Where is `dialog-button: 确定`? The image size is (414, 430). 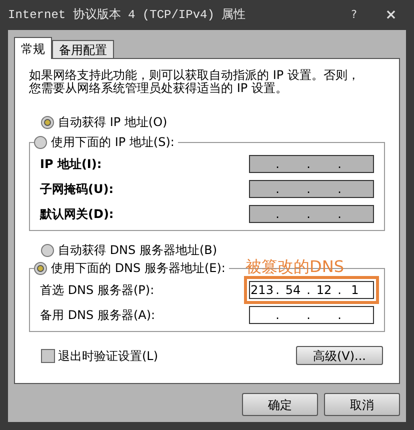
dialog-button: 确定 is located at coordinates (280, 404).